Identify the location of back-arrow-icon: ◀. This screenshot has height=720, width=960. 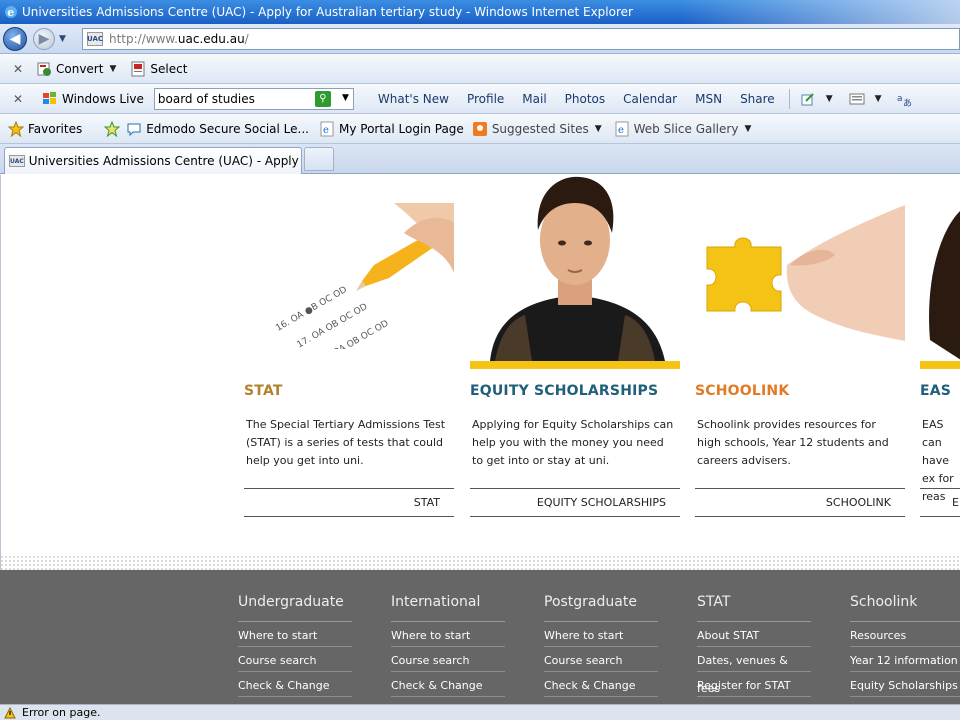
(15, 39).